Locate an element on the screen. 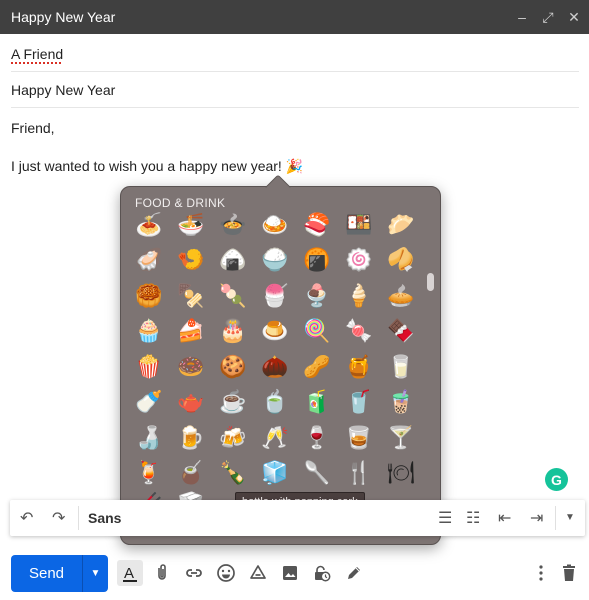  more-options-icon is located at coordinates (541, 573).